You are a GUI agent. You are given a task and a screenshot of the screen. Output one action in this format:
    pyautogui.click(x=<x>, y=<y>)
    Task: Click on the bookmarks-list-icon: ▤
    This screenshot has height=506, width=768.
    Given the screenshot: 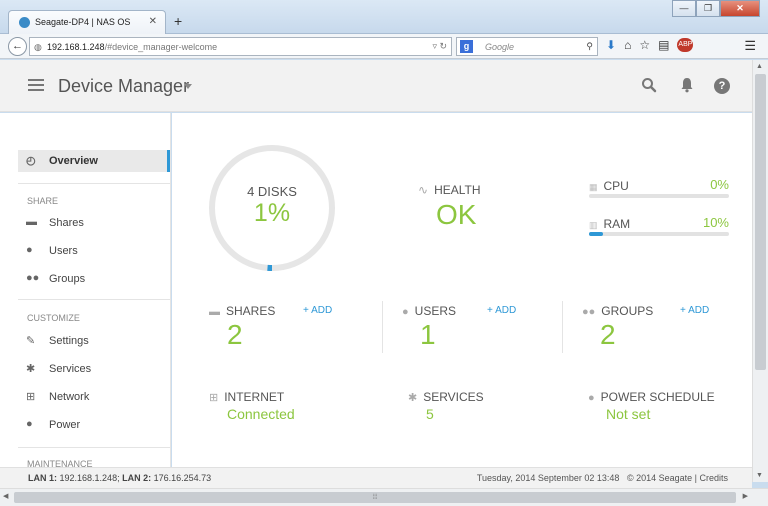 What is the action you would take?
    pyautogui.click(x=663, y=45)
    